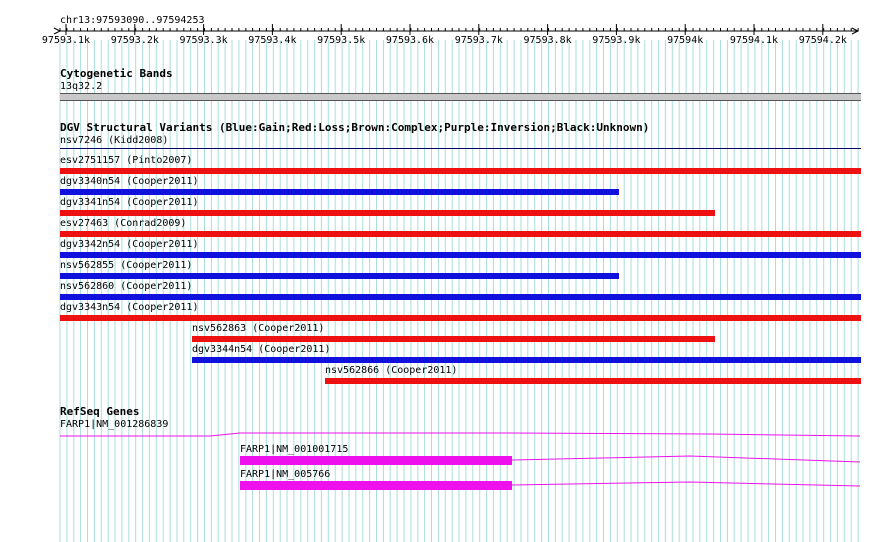 The width and height of the screenshot is (890, 542). What do you see at coordinates (478, 40) in the screenshot?
I see `ruler-tick-label: 97593.7k` at bounding box center [478, 40].